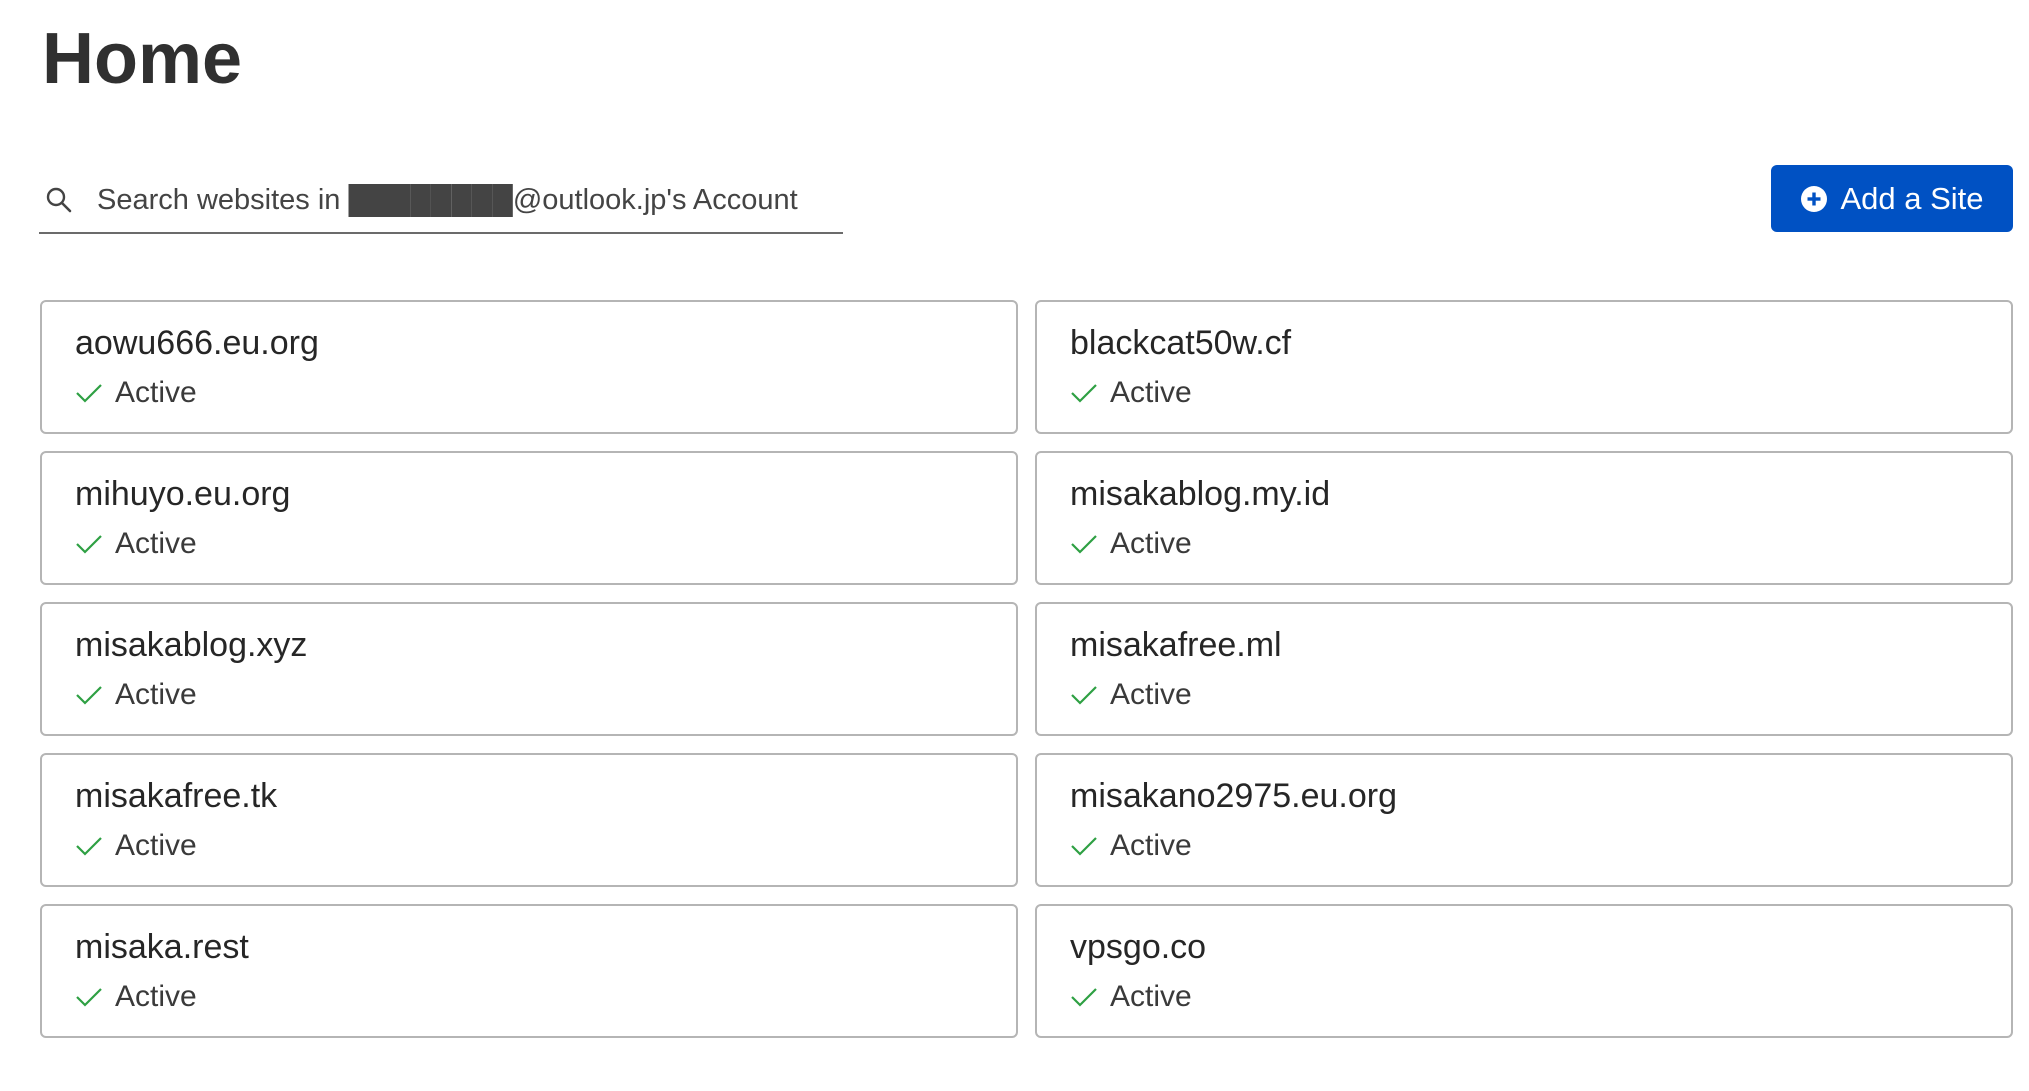  Describe the element at coordinates (1524, 971) in the screenshot. I see `site-card: vpsgo.co Active` at that location.